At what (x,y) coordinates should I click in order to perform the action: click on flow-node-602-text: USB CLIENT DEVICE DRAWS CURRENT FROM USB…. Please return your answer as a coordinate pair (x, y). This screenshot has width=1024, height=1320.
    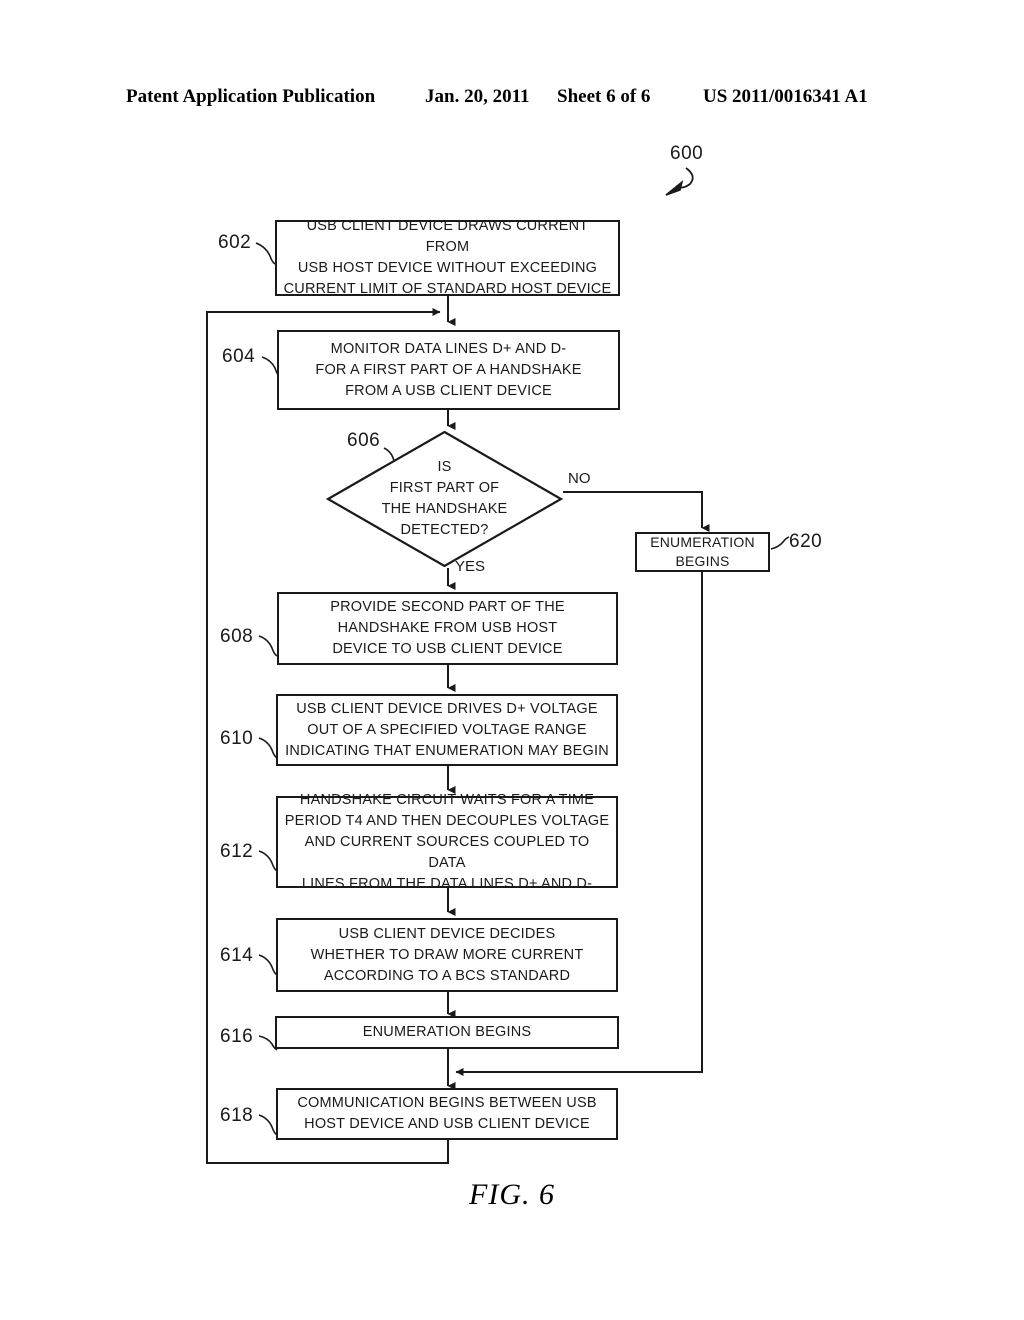
    Looking at the image, I should click on (447, 257).